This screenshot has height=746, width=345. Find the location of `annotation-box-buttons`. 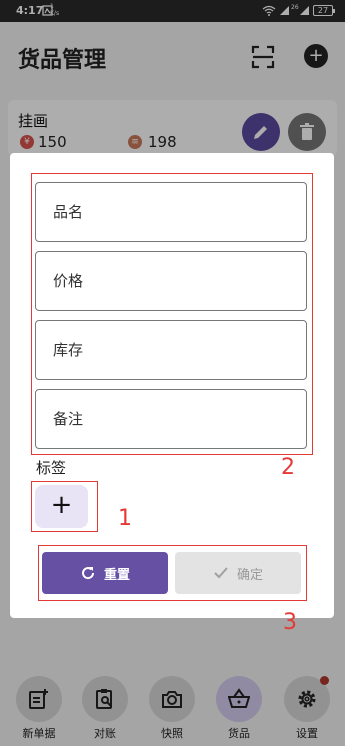

annotation-box-buttons is located at coordinates (172, 573).